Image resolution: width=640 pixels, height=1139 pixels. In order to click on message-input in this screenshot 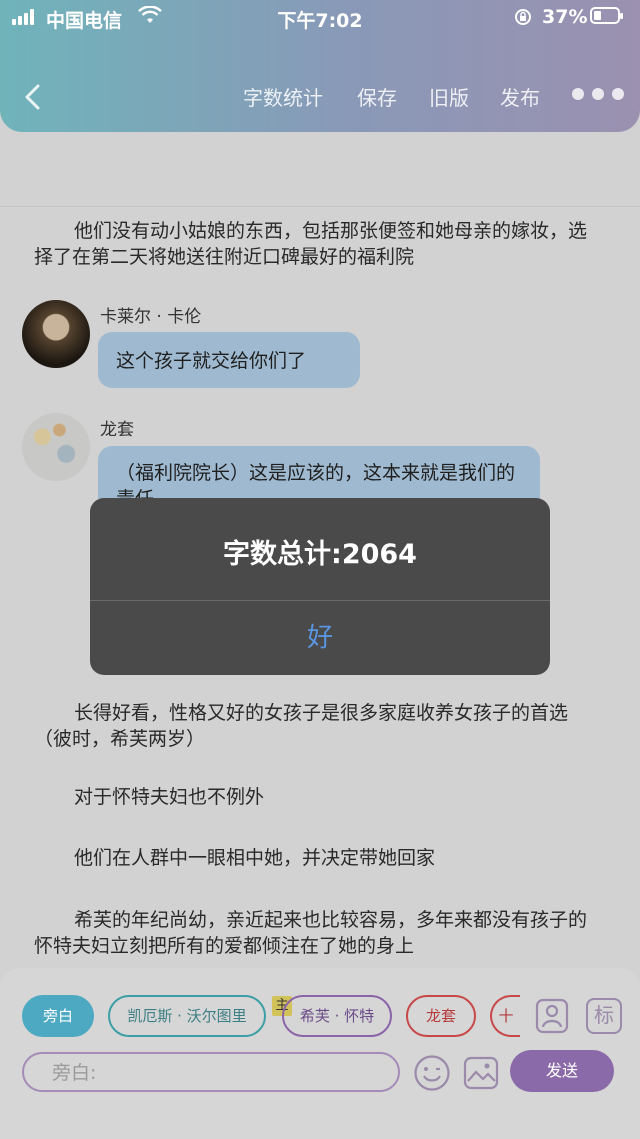, I will do `click(217, 1073)`.